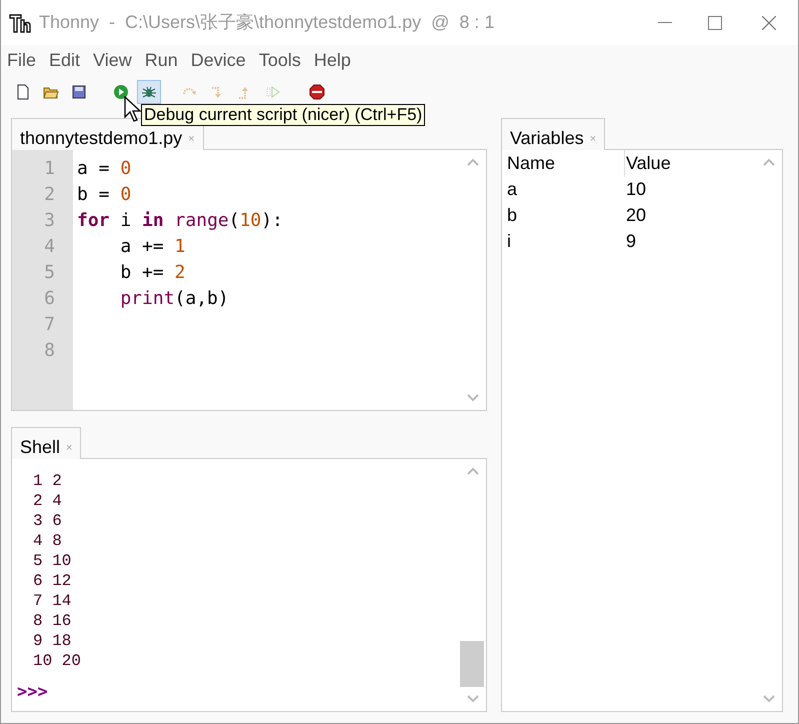 The image size is (799, 724). Describe the element at coordinates (161, 60) in the screenshot. I see `menu-item: Run` at that location.